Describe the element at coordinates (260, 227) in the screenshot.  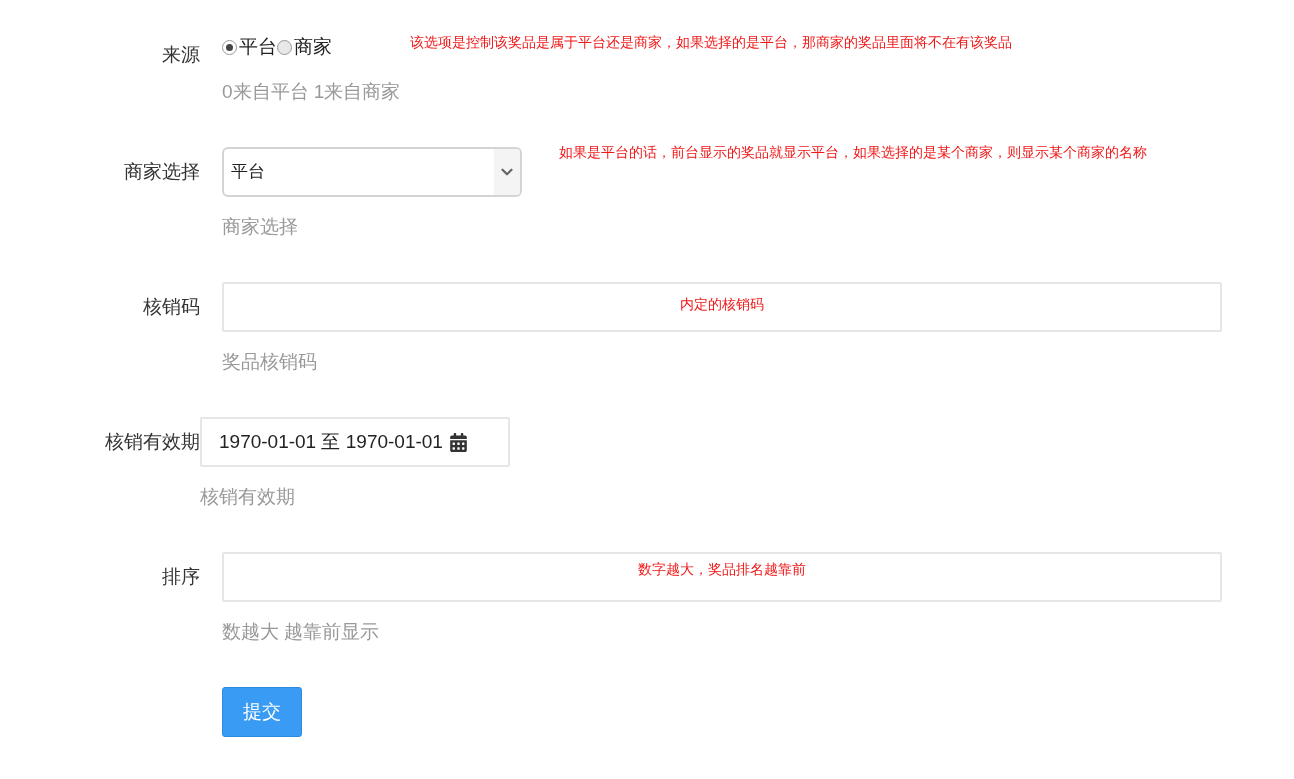
I see `help-text: 商家选择` at that location.